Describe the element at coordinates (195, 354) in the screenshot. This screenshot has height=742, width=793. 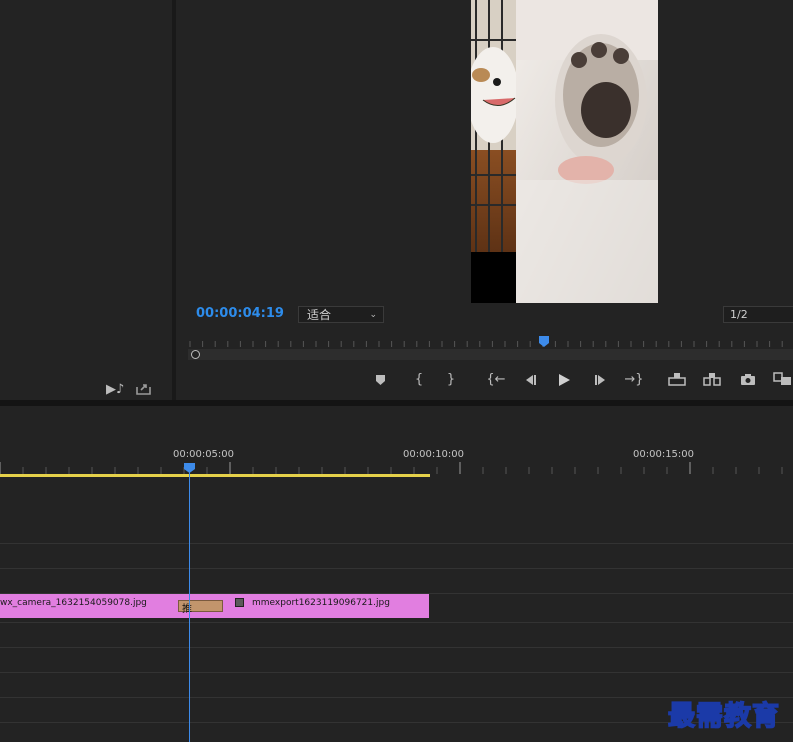
I see `in-point-marker` at that location.